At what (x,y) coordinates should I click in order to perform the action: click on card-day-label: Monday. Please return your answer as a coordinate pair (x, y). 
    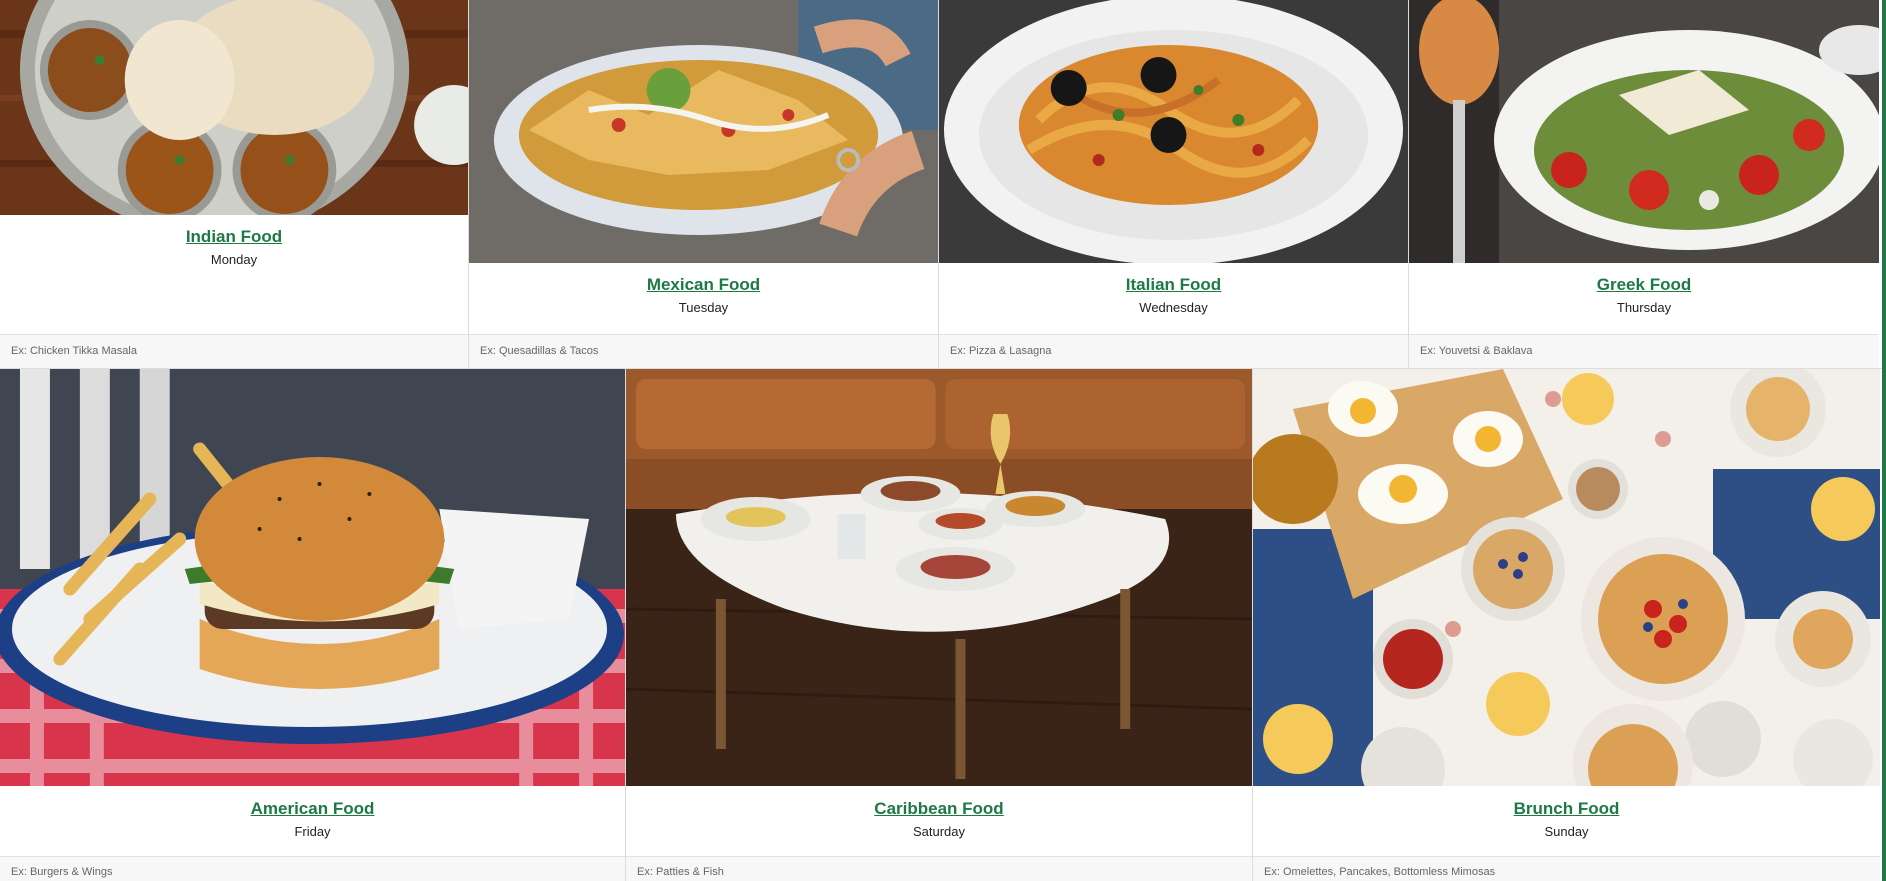
    Looking at the image, I should click on (234, 259).